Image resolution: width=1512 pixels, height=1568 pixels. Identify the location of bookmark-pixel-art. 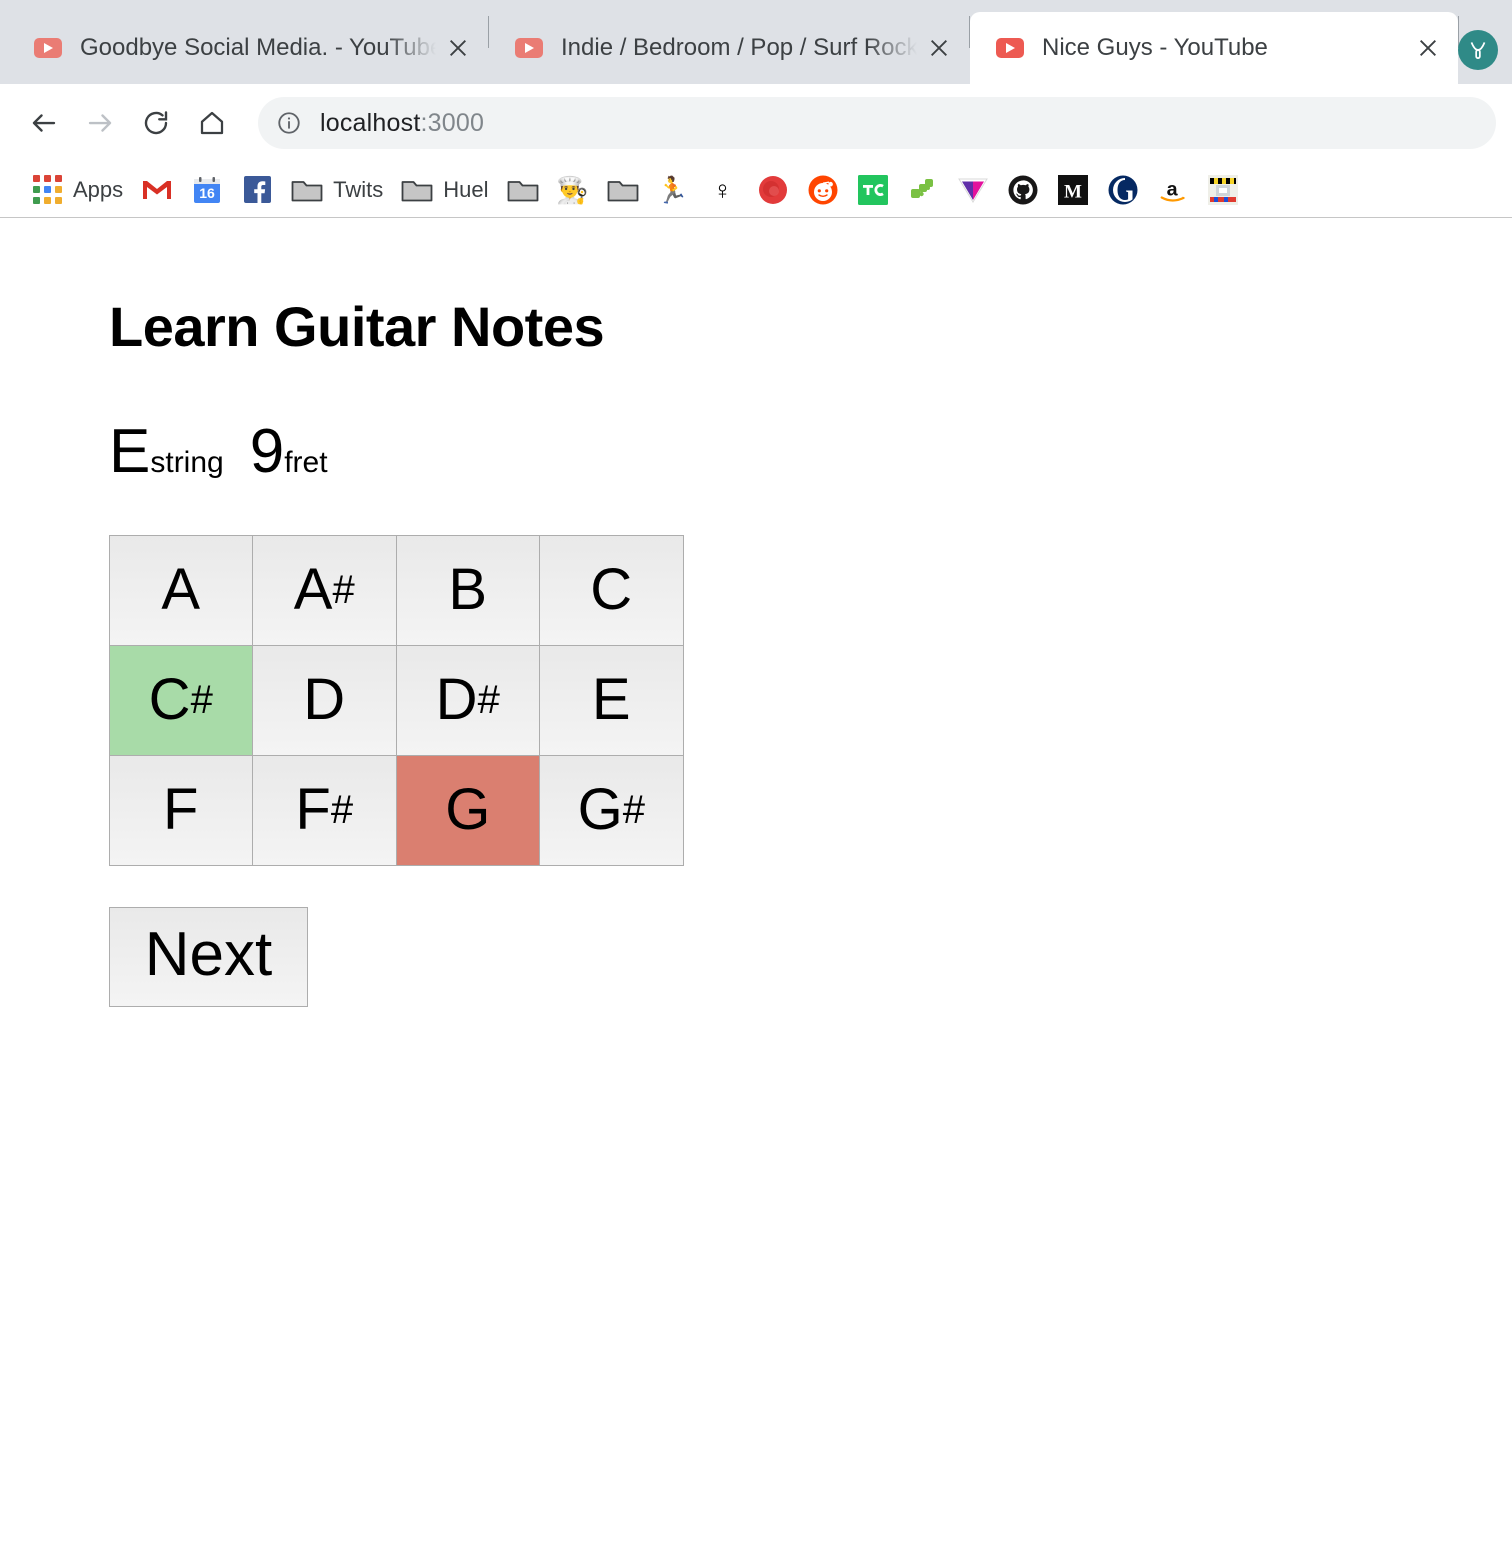
(1223, 190).